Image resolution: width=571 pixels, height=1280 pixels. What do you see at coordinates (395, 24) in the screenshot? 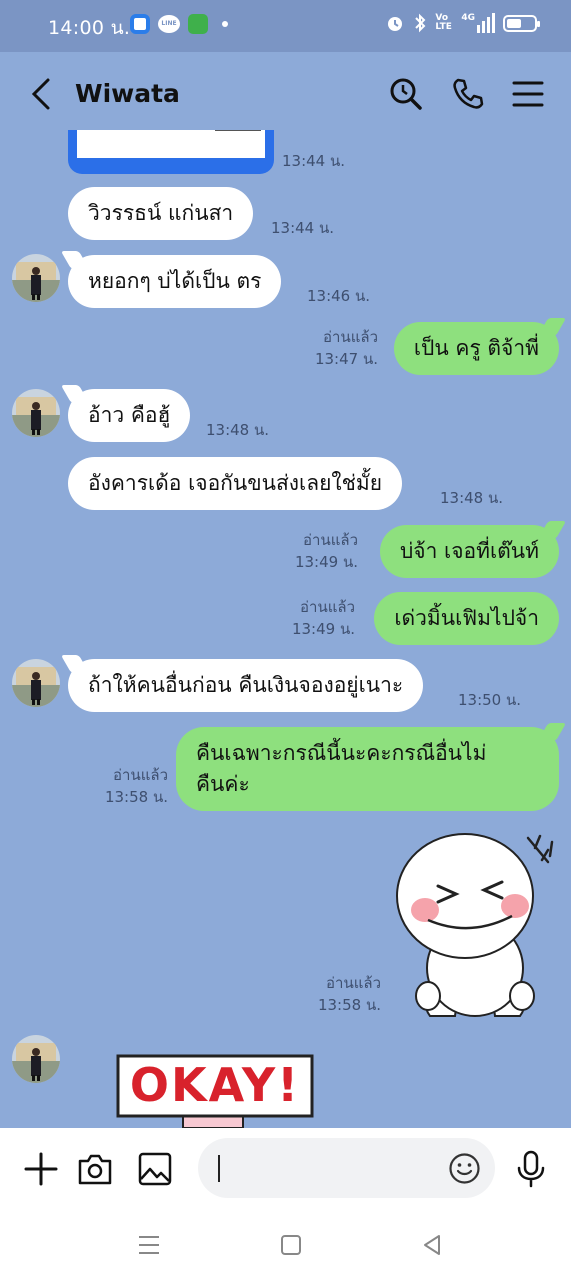
I see `alarm-icon` at bounding box center [395, 24].